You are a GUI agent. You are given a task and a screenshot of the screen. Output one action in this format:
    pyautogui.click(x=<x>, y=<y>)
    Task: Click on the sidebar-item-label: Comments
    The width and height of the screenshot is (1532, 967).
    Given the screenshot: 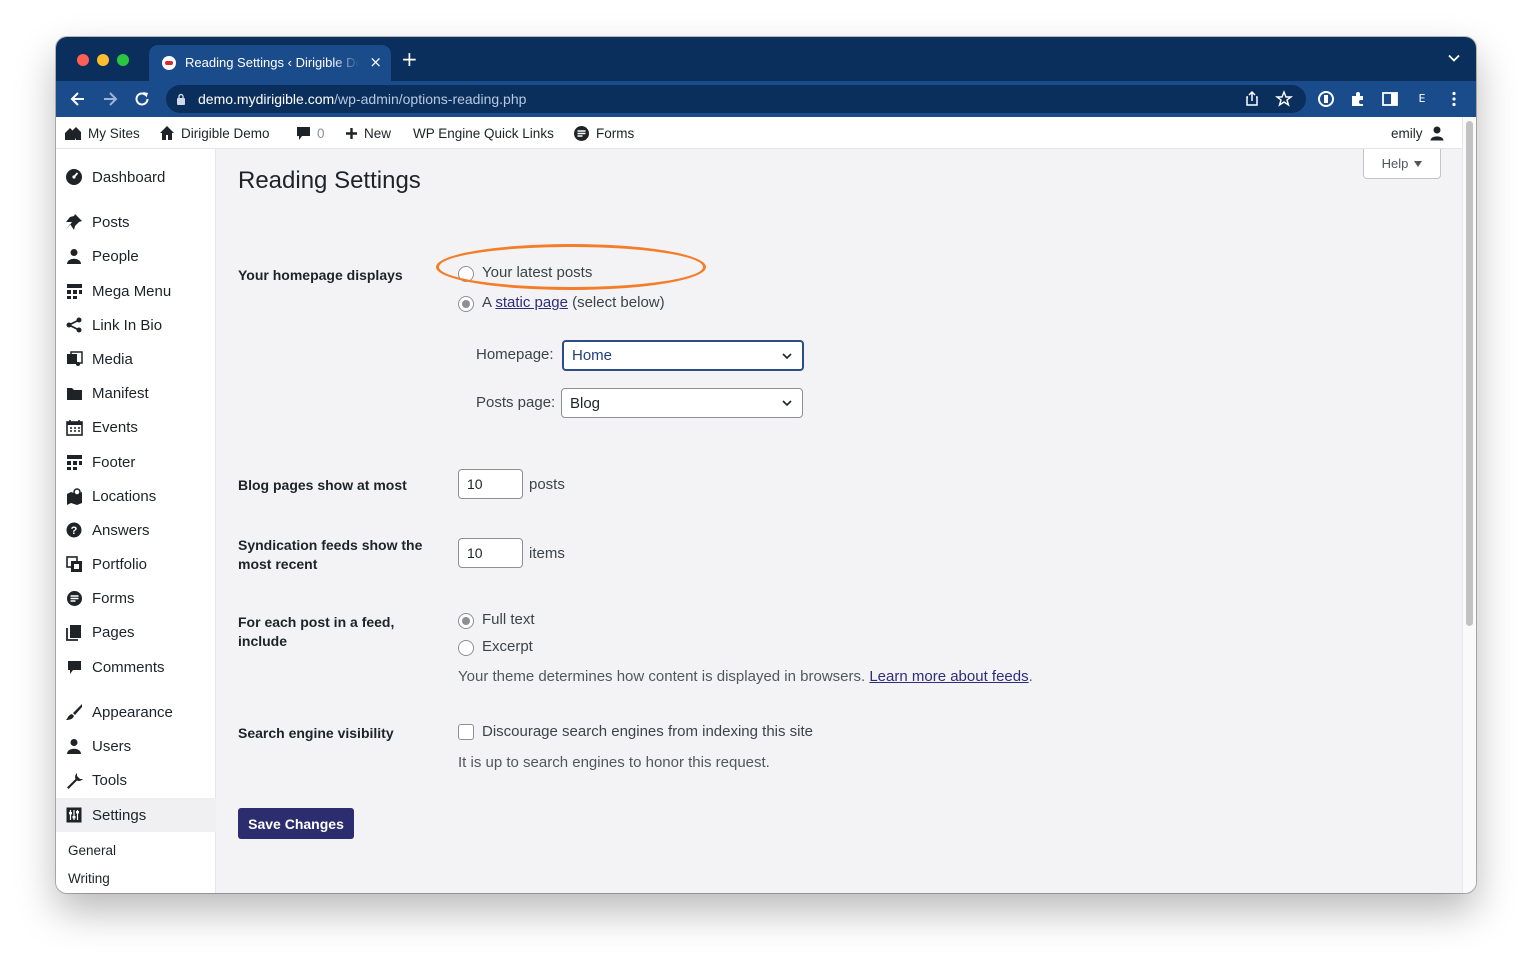 What is the action you would take?
    pyautogui.click(x=128, y=667)
    